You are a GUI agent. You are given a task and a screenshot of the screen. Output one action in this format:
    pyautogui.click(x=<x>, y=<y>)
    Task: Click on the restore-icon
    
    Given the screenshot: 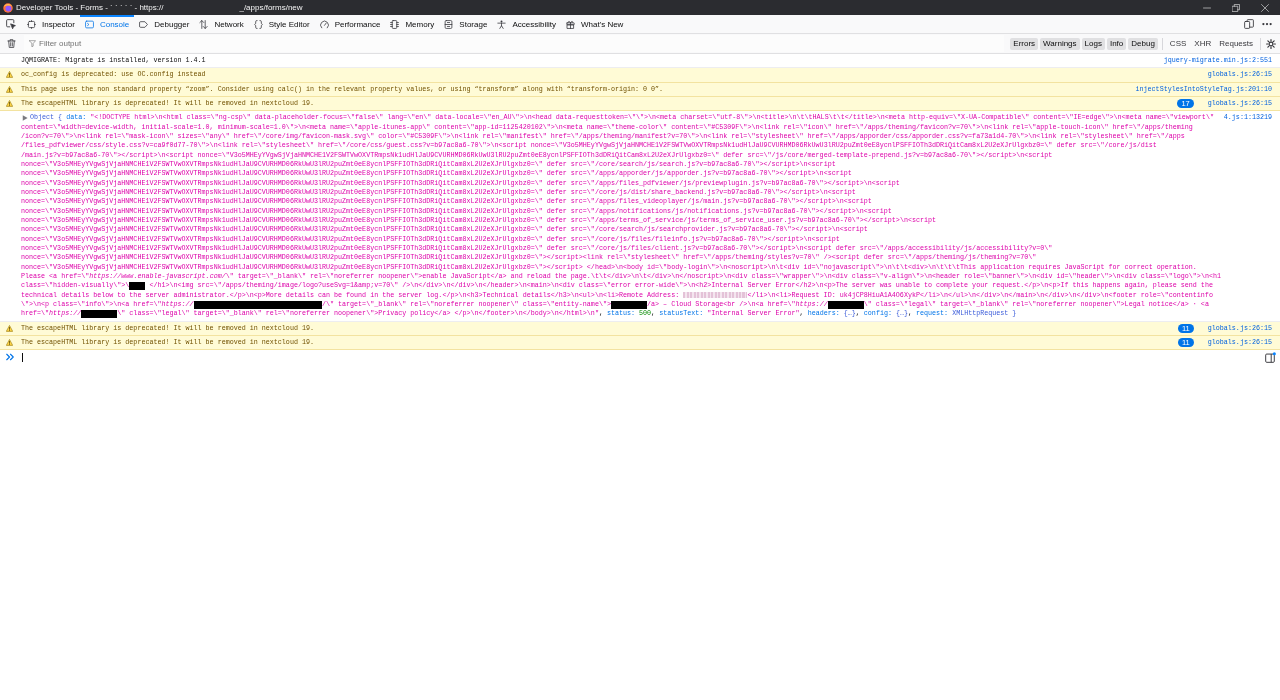 What is the action you would take?
    pyautogui.click(x=1235, y=7)
    